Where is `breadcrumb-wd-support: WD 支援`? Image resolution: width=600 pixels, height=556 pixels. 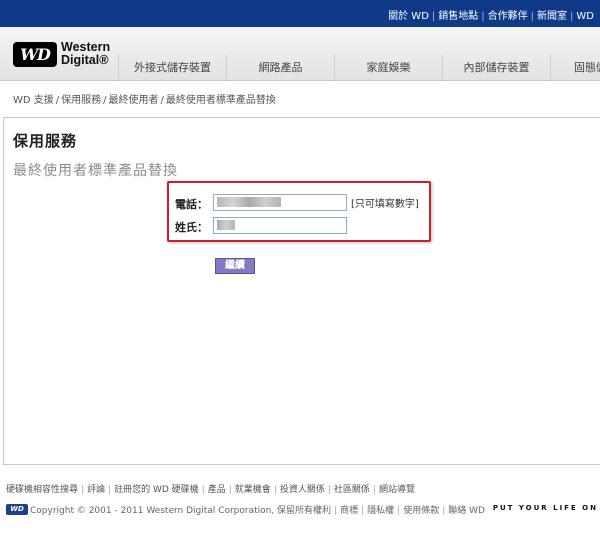
breadcrumb-wd-support: WD 支援 is located at coordinates (33, 100).